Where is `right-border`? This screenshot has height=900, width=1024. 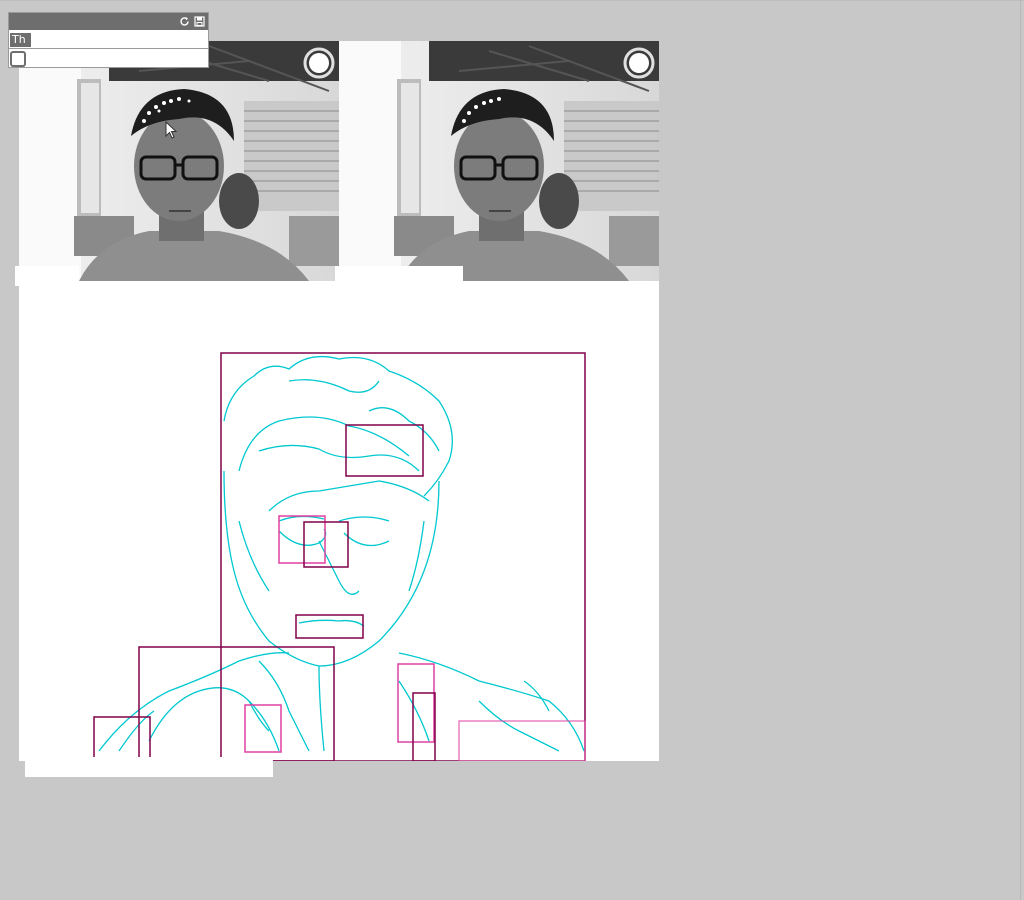
right-border is located at coordinates (1020, 450).